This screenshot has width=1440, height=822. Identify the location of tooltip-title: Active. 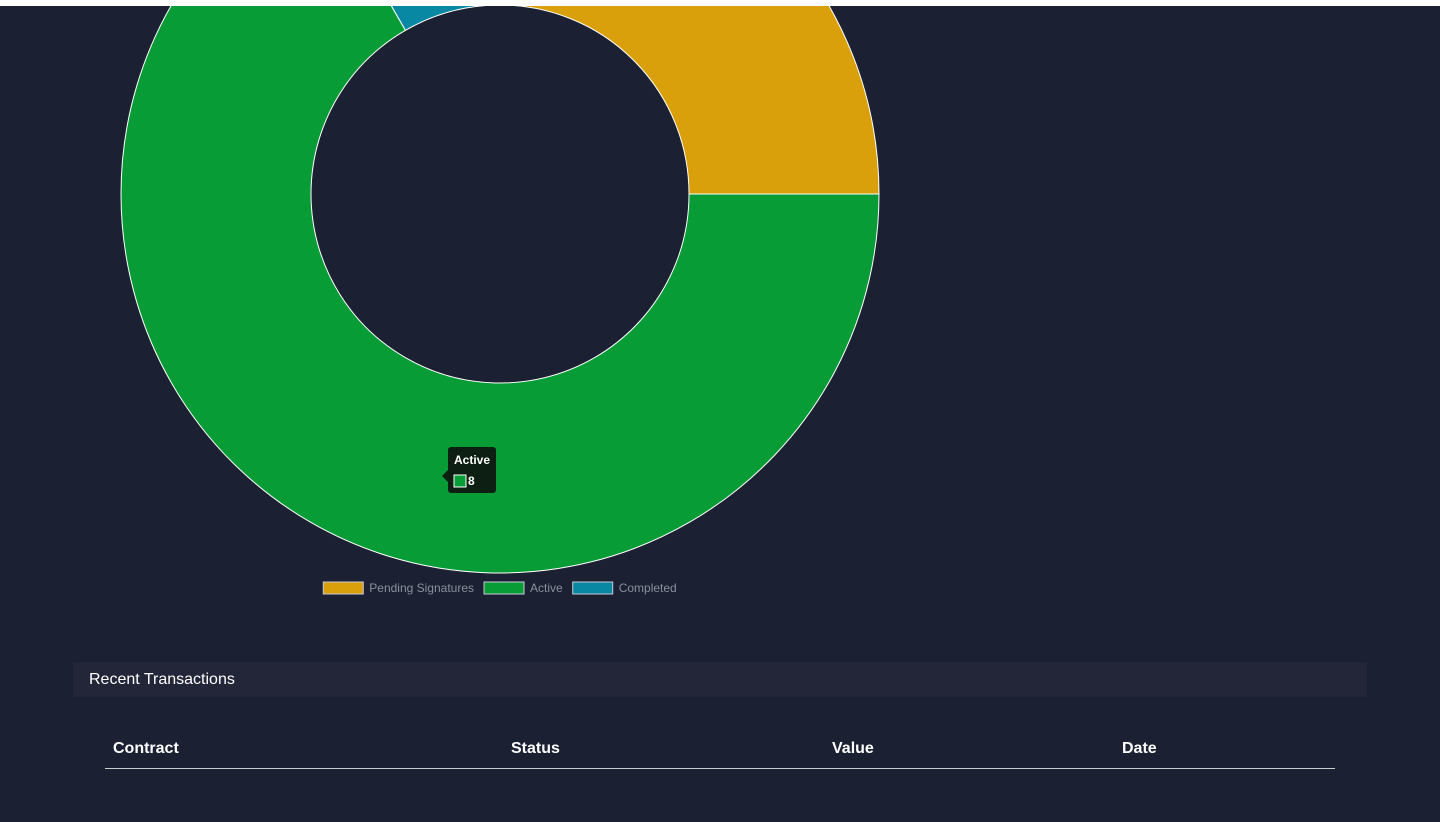
(472, 460).